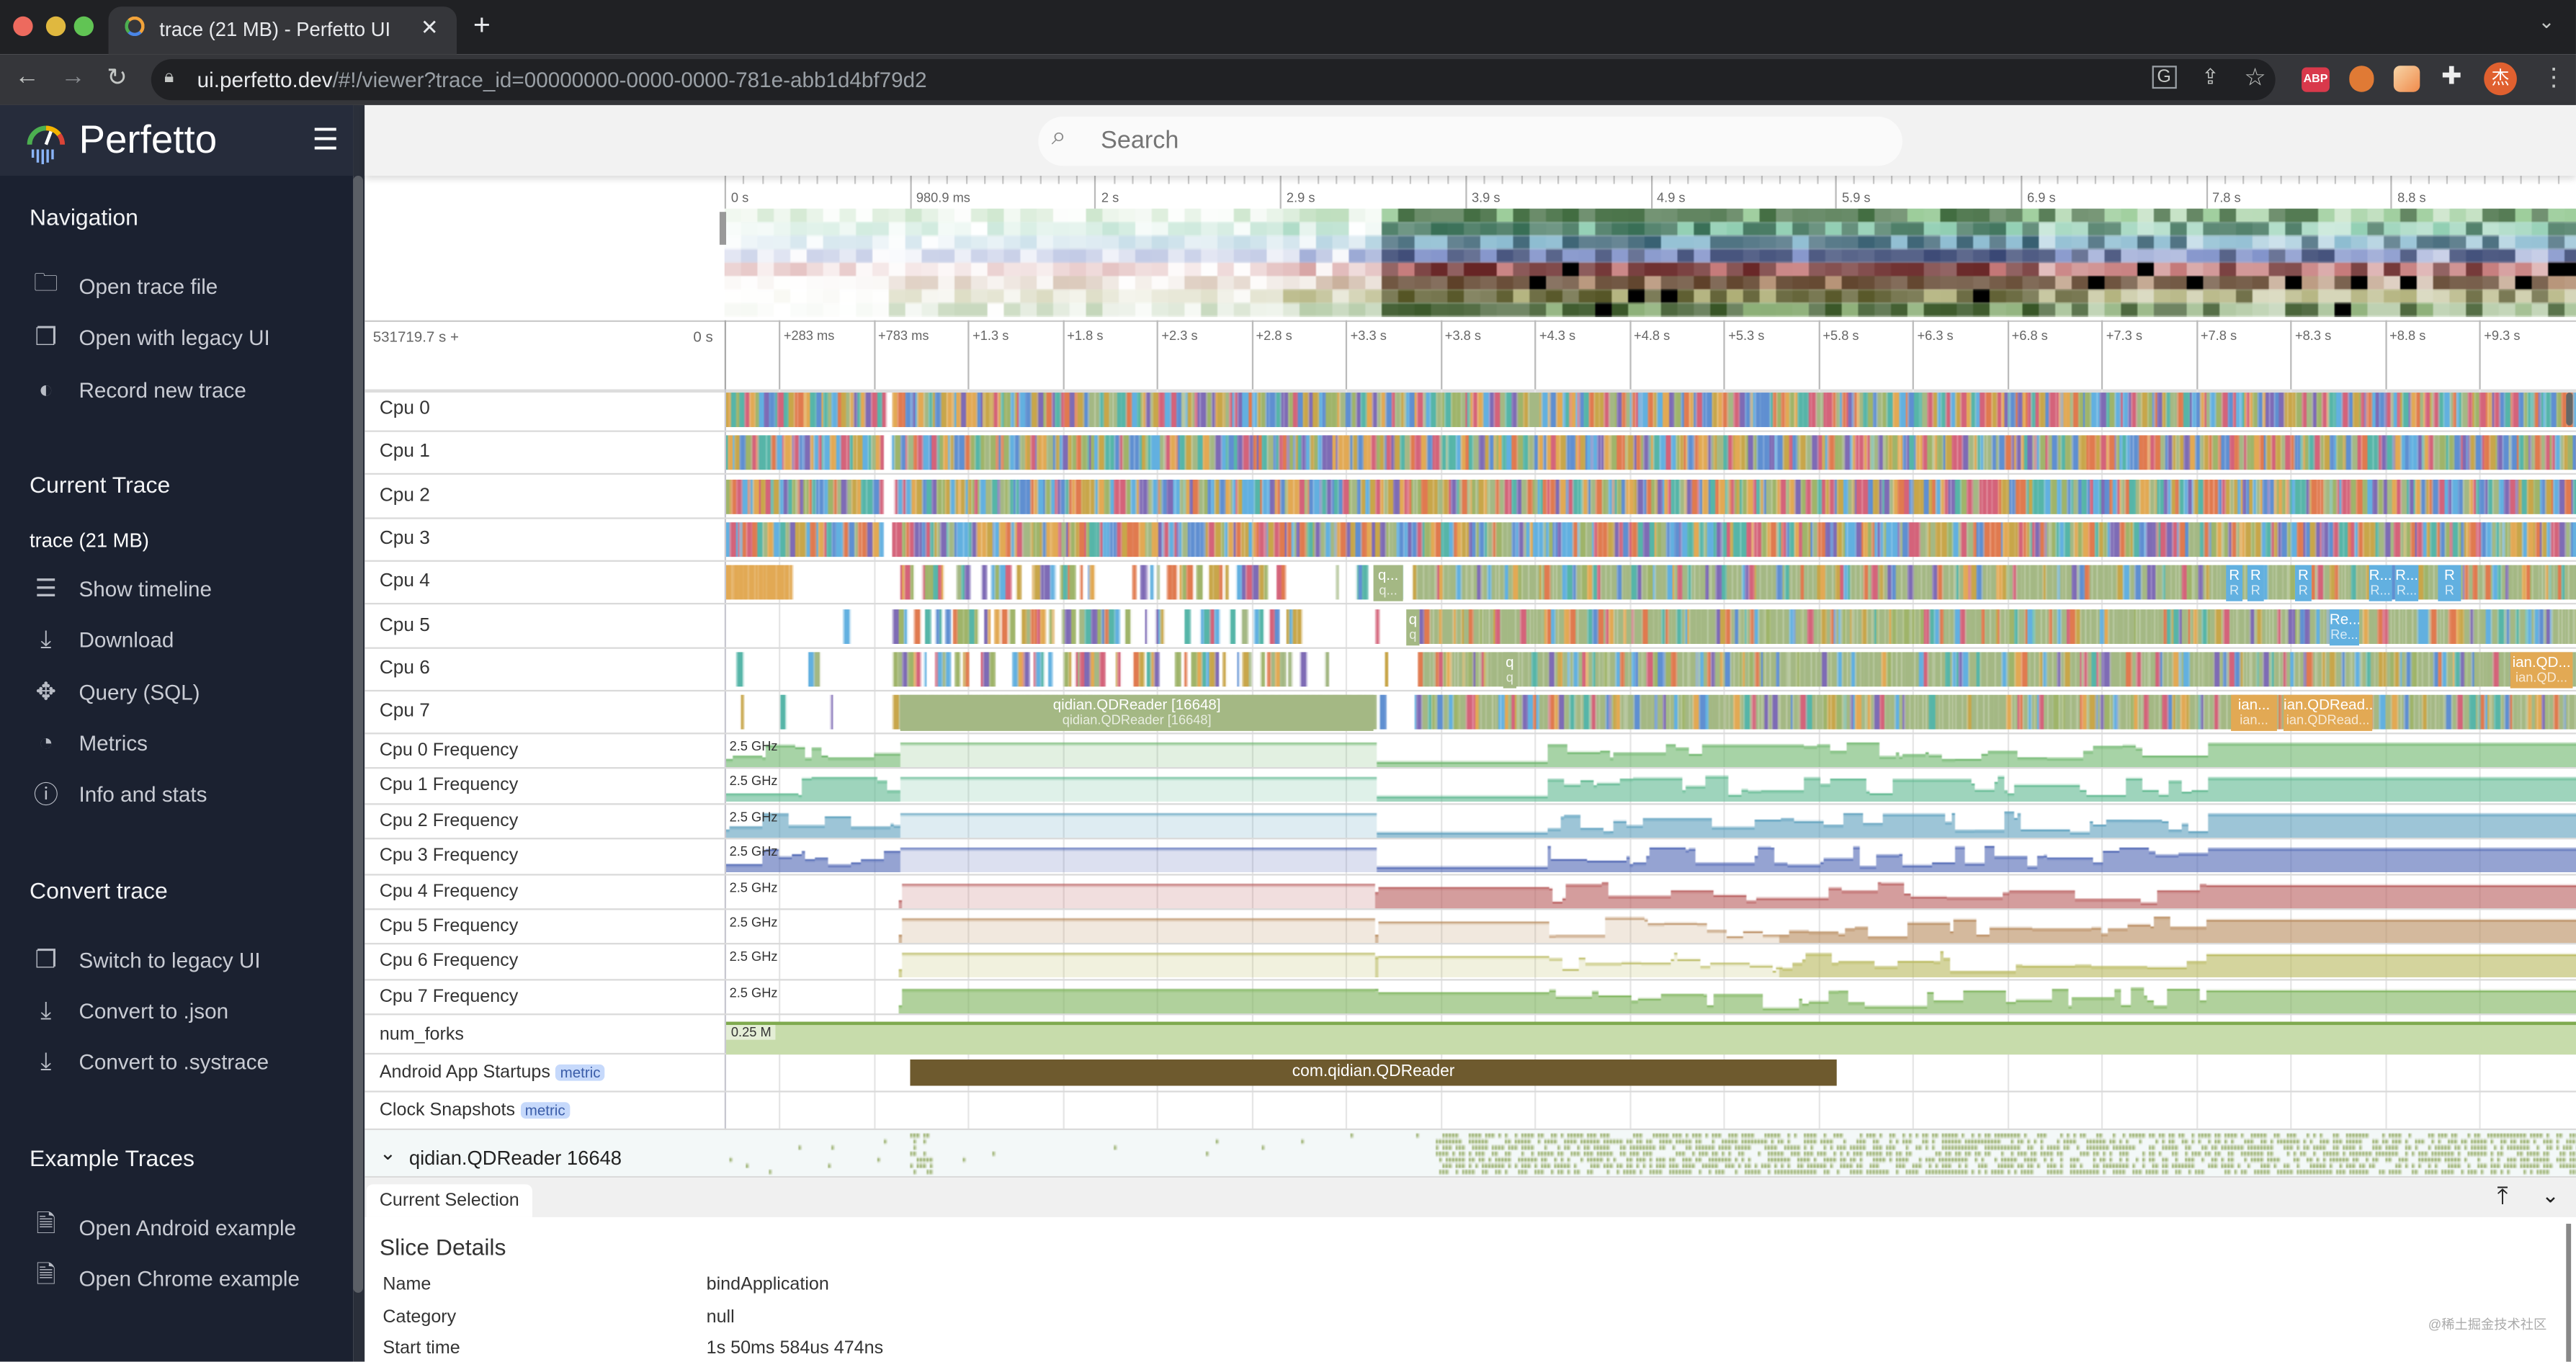 The height and width of the screenshot is (1362, 2576). Describe the element at coordinates (73, 77) in the screenshot. I see `forward-arrow-icon: →` at that location.